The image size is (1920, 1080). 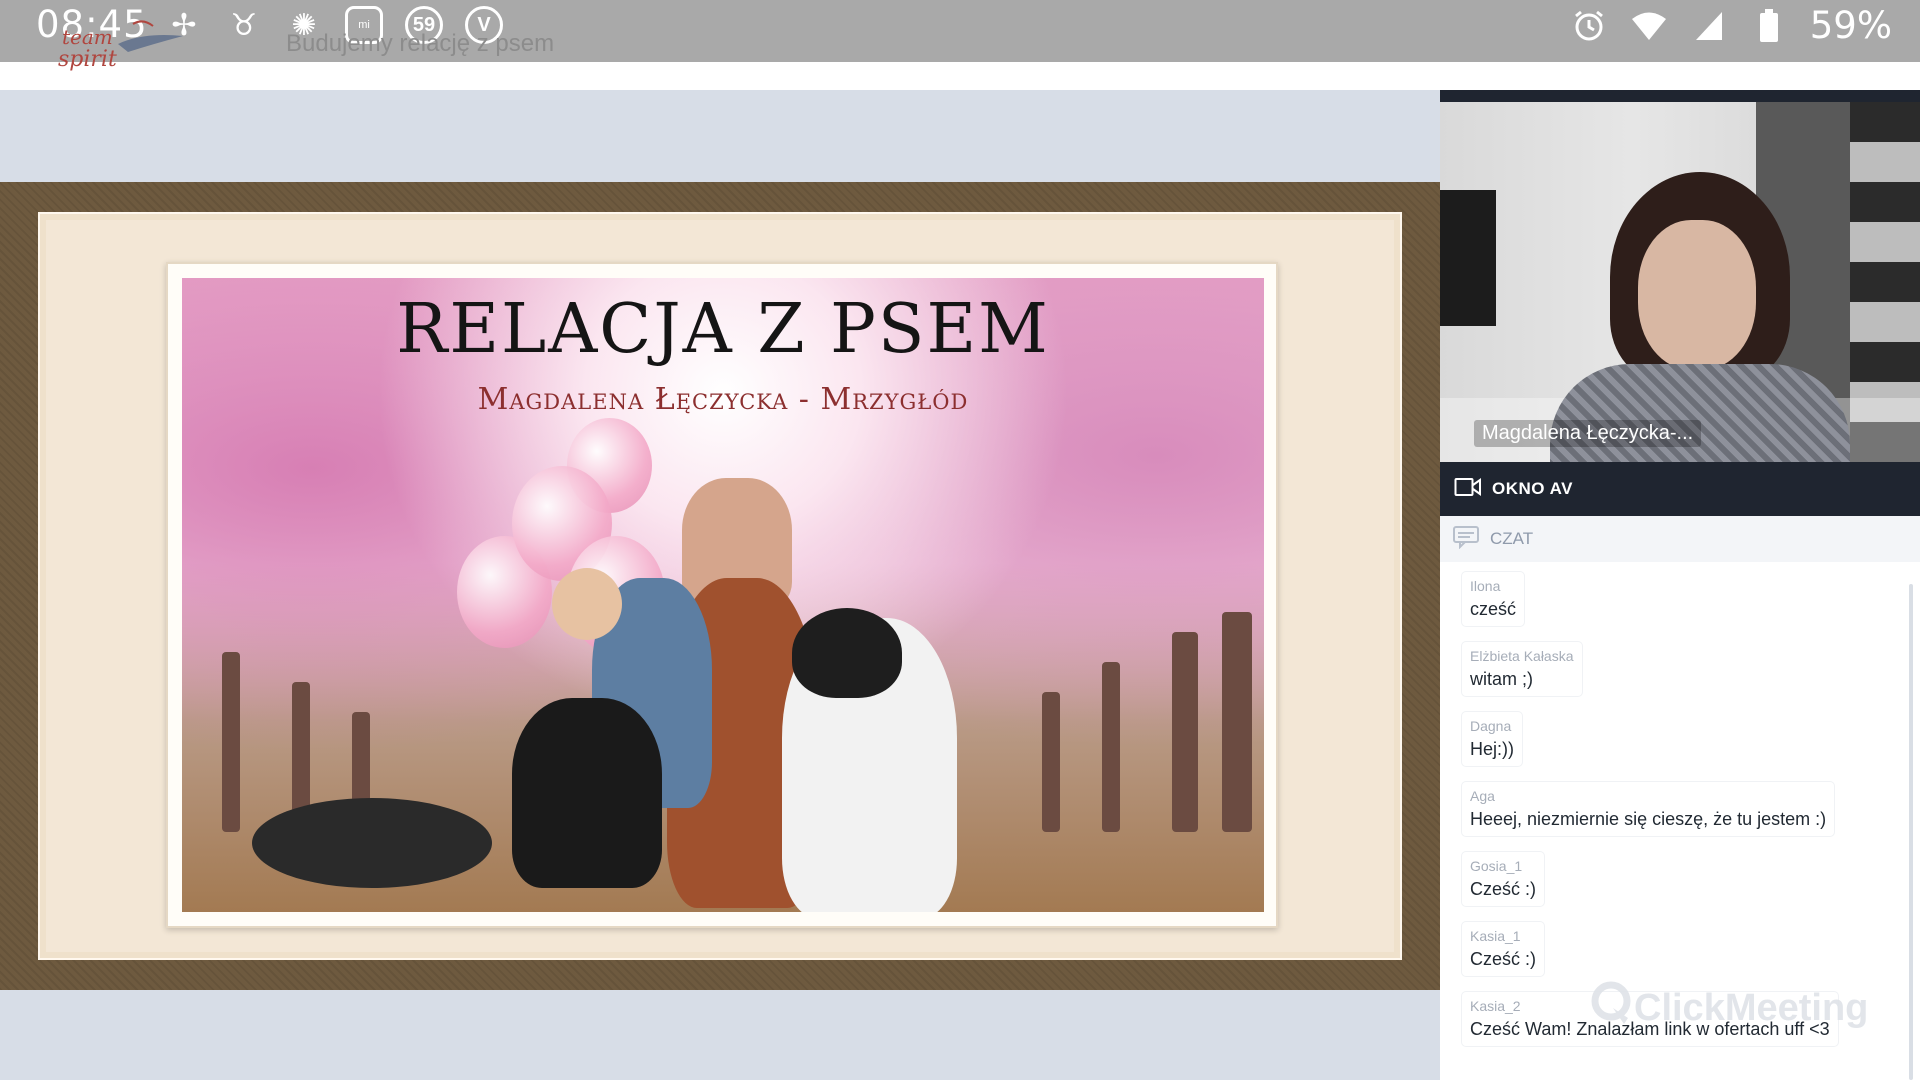 What do you see at coordinates (1769, 26) in the screenshot?
I see `battery-icon` at bounding box center [1769, 26].